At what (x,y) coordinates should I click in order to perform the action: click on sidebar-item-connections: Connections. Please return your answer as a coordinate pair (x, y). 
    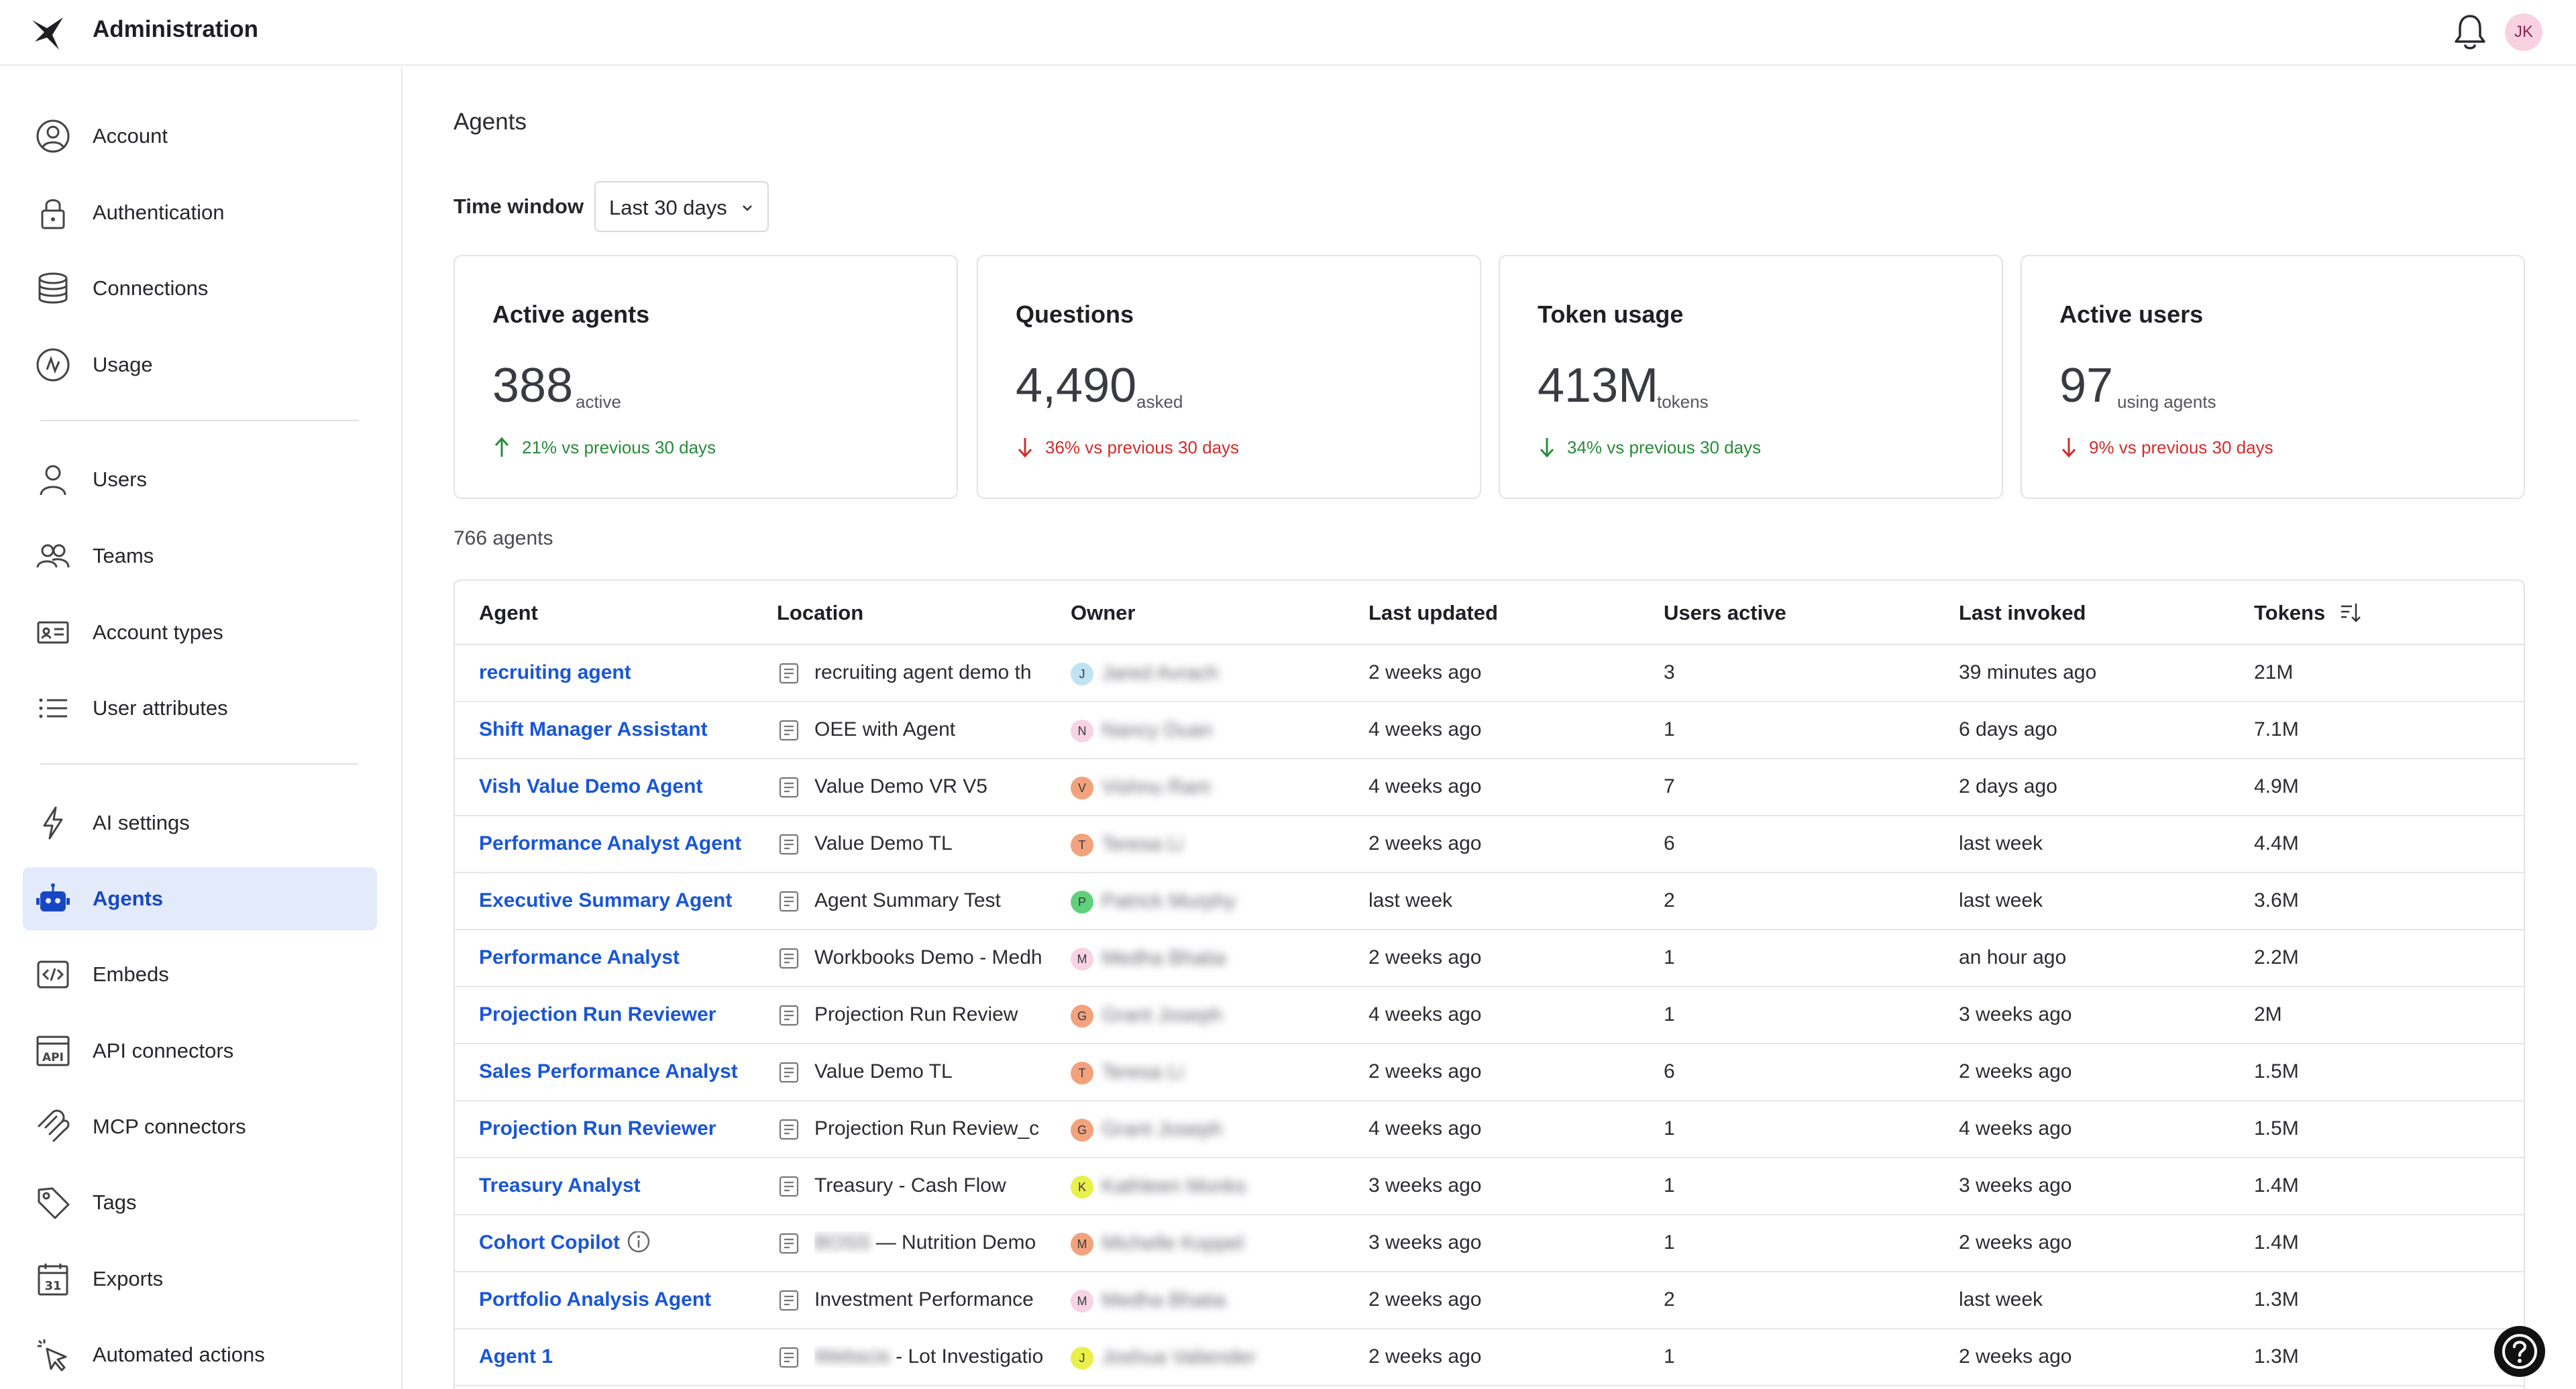
    Looking at the image, I should click on (200, 289).